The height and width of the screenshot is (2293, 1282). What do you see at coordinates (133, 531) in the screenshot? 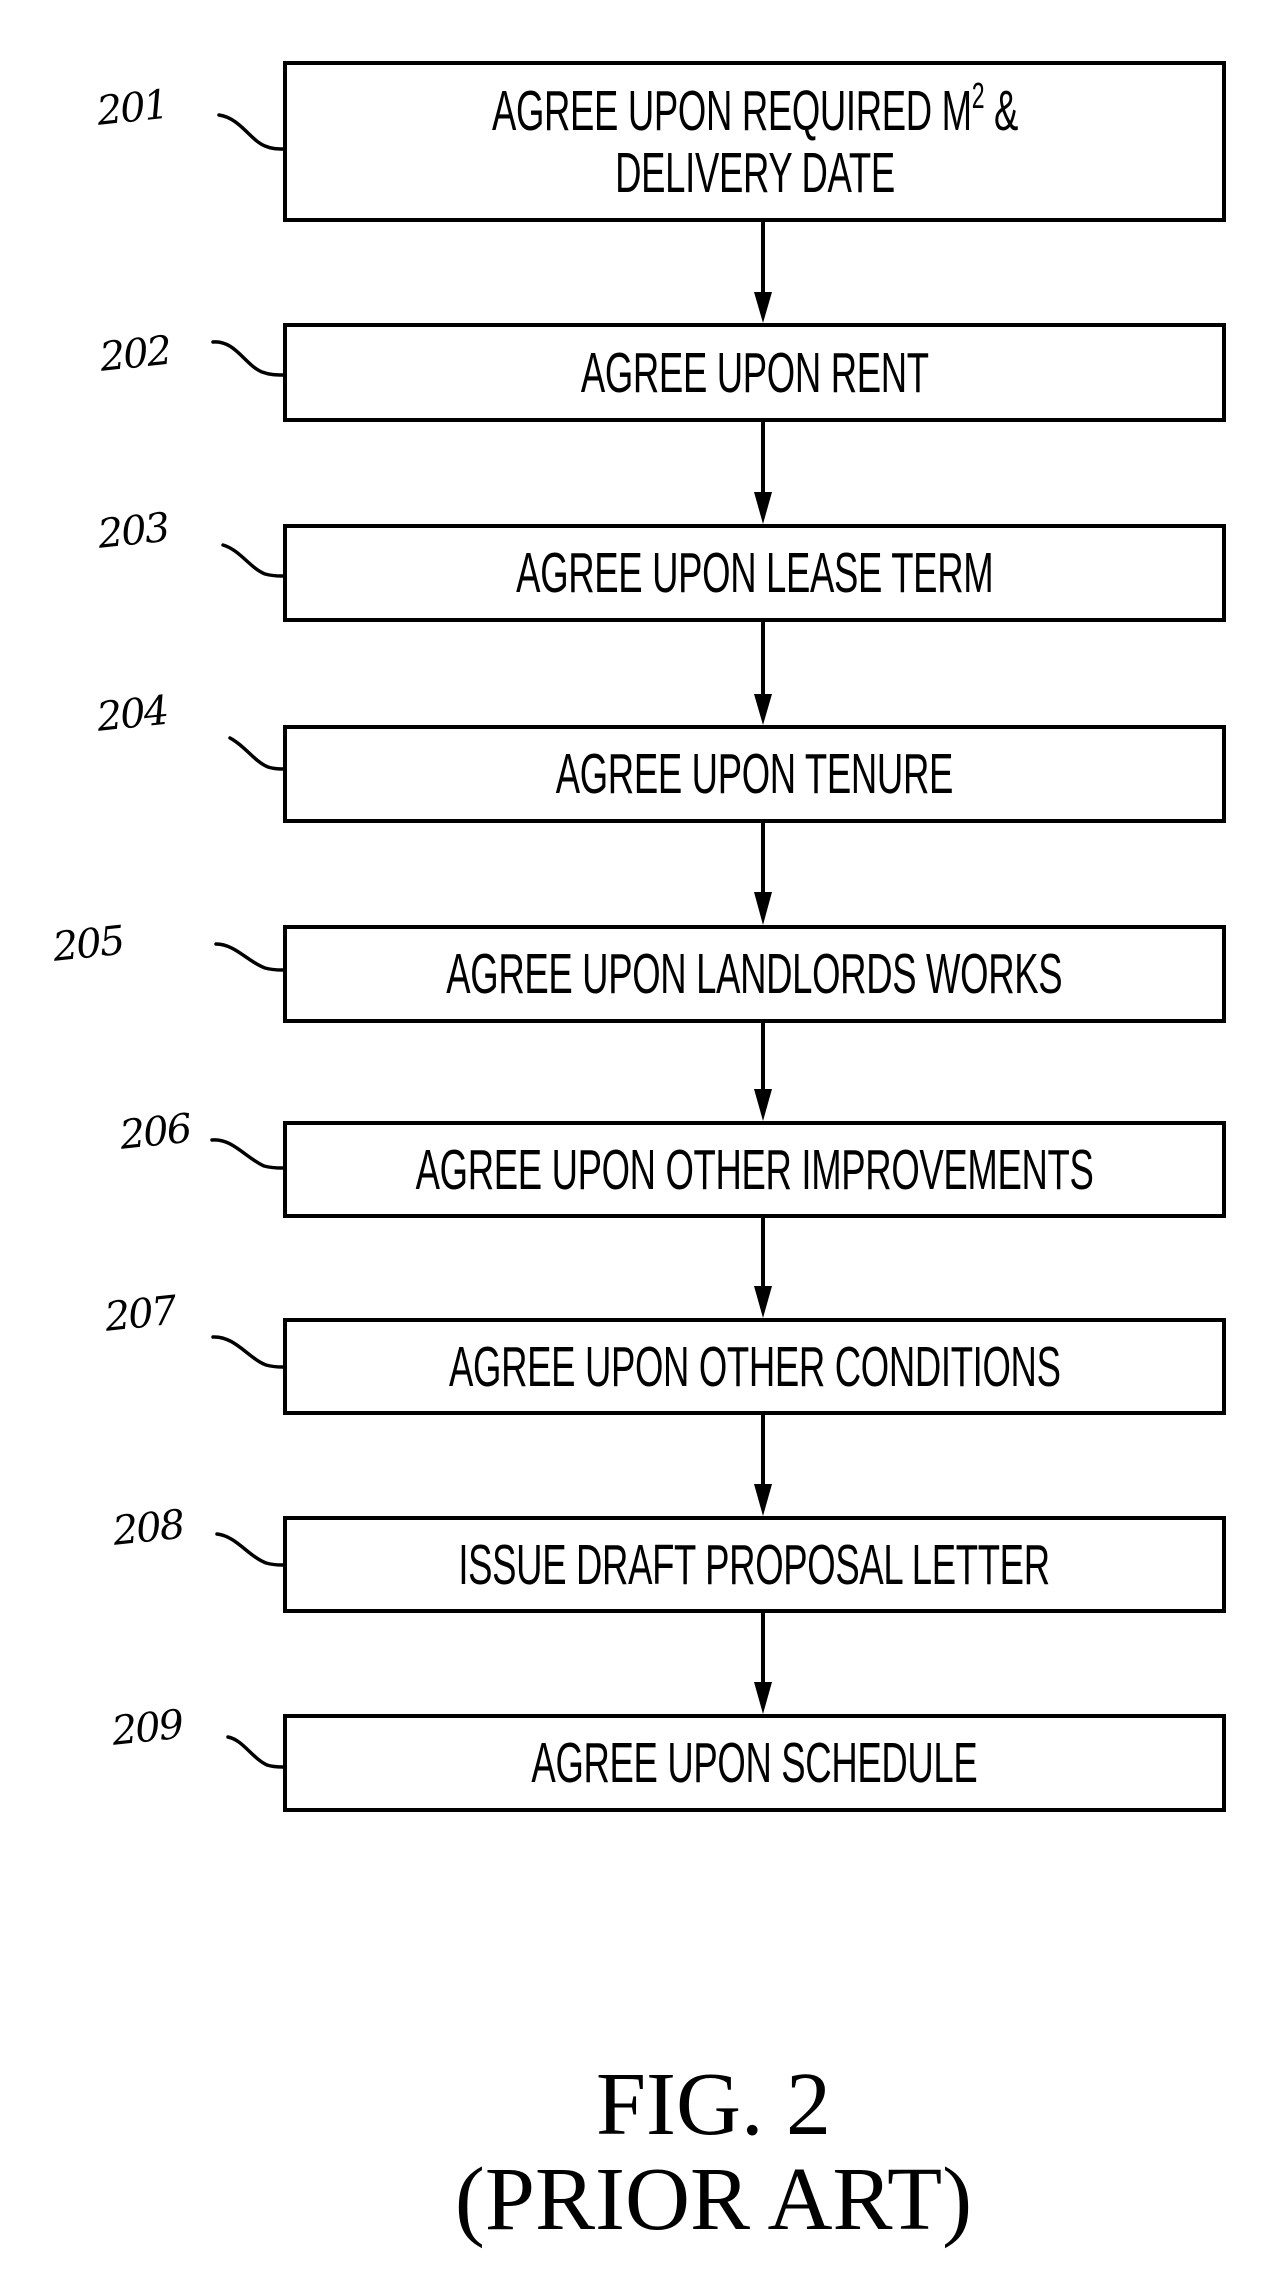
I see `ref-numeral-203: 203` at bounding box center [133, 531].